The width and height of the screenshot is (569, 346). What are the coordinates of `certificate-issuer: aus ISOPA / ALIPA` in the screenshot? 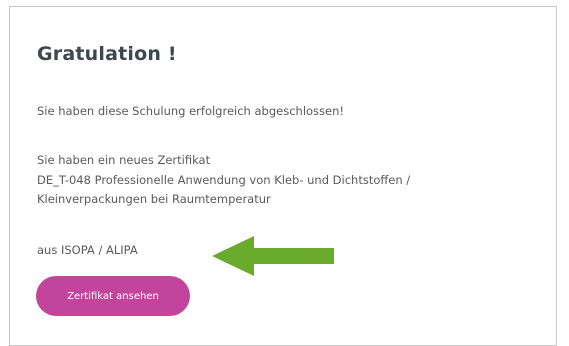 It's located at (87, 250).